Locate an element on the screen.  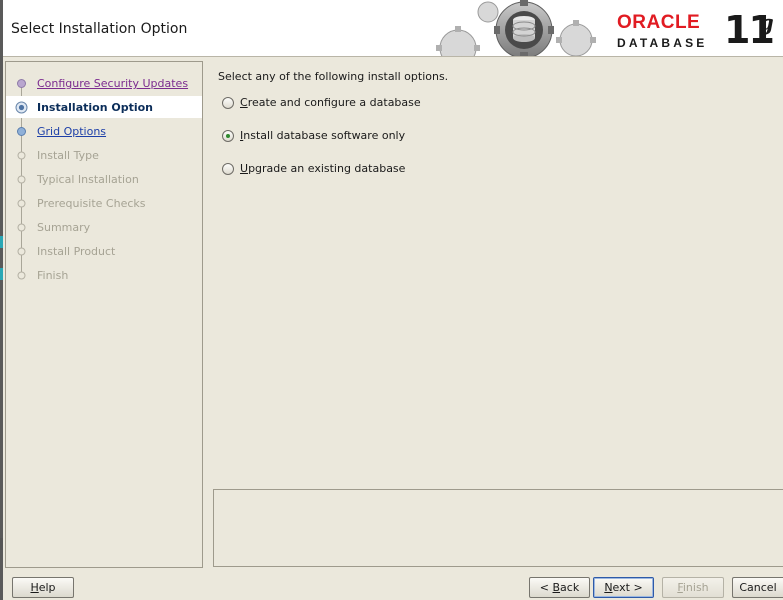
step-install-product: Install Product is located at coordinates (104, 251).